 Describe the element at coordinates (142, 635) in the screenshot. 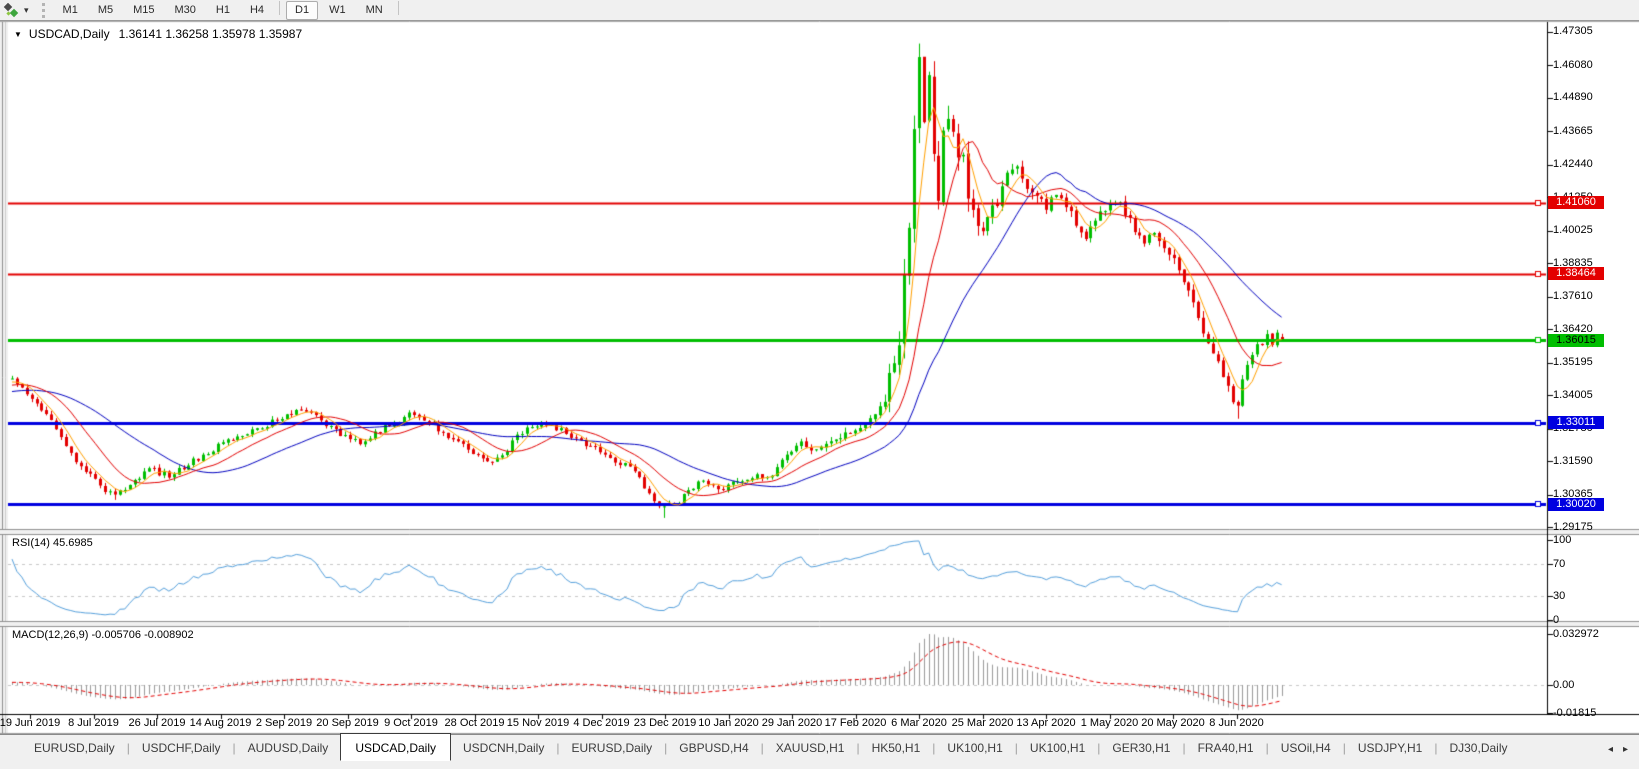

I see `macd-values: -0.005706 -0.008902` at that location.